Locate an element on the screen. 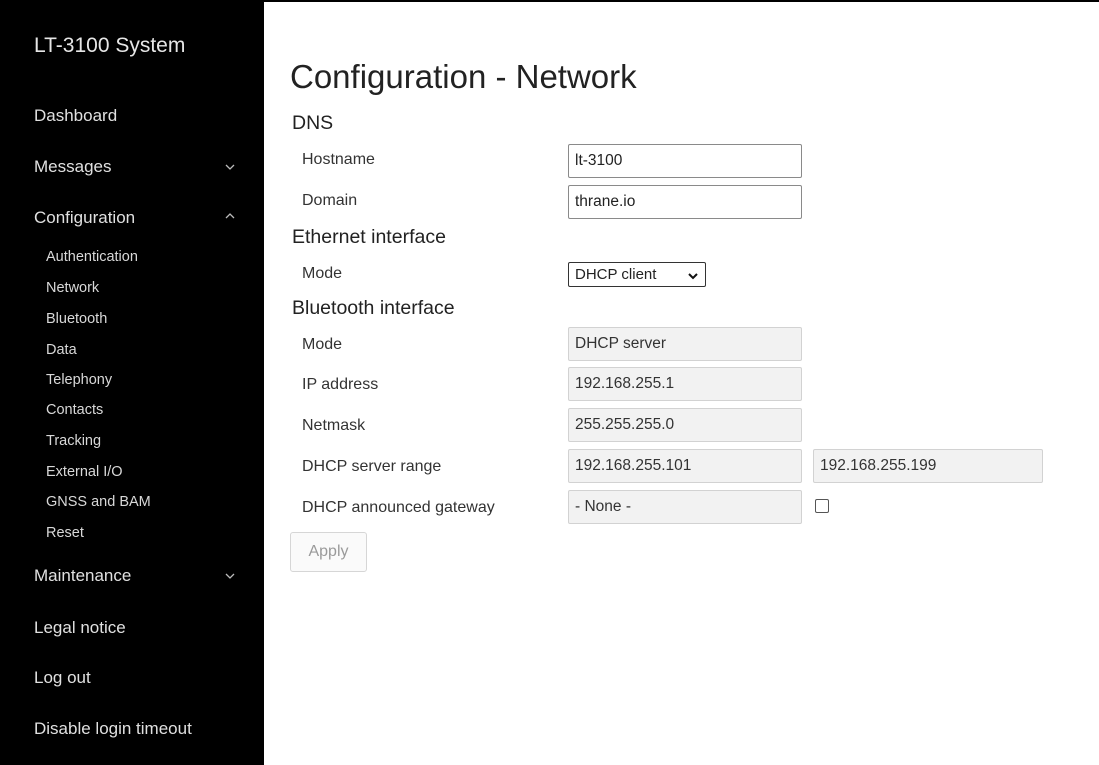  sub-item-network: Network is located at coordinates (72, 288).